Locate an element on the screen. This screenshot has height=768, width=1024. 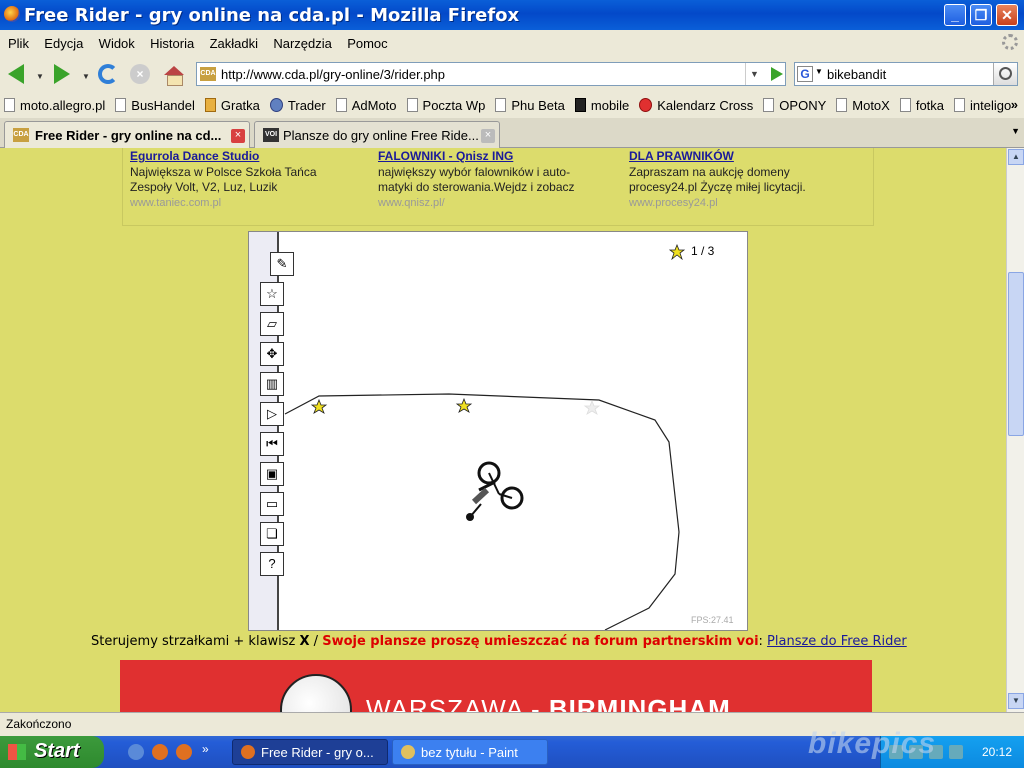
bookmark-item: Trader is located at coordinates (299, 102).